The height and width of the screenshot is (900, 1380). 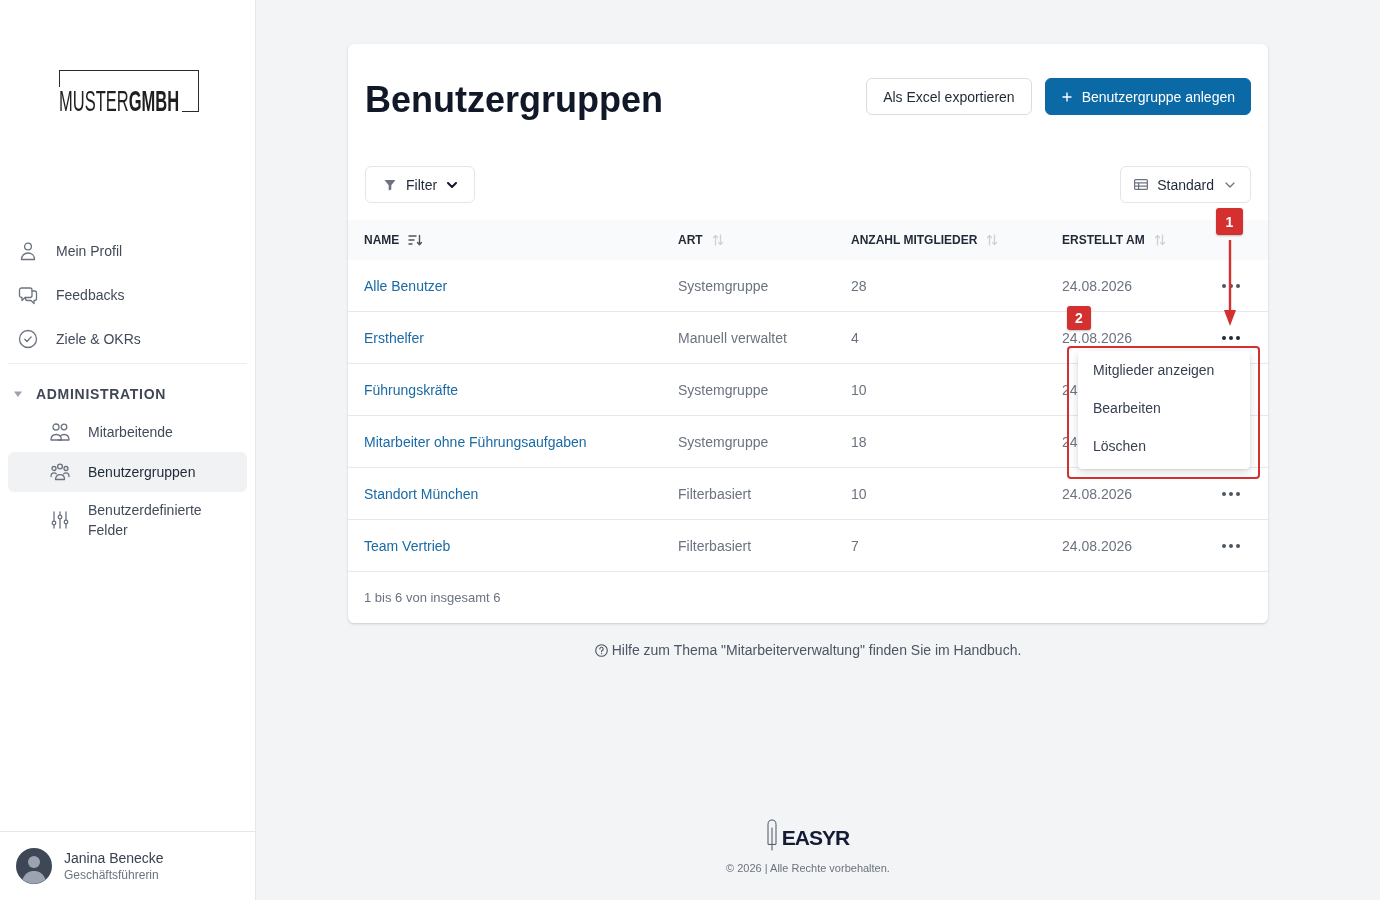 I want to click on check-circle-icon, so click(x=28, y=339).